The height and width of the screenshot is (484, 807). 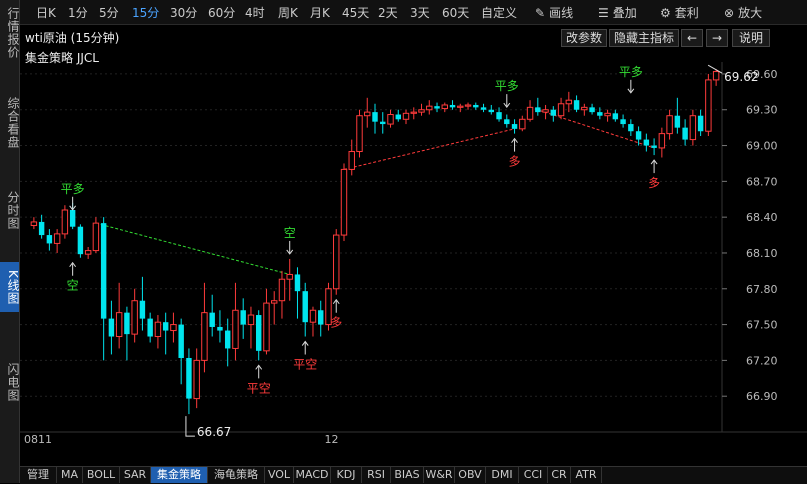 What do you see at coordinates (762, 217) in the screenshot?
I see `y-tick-label: 68.40` at bounding box center [762, 217].